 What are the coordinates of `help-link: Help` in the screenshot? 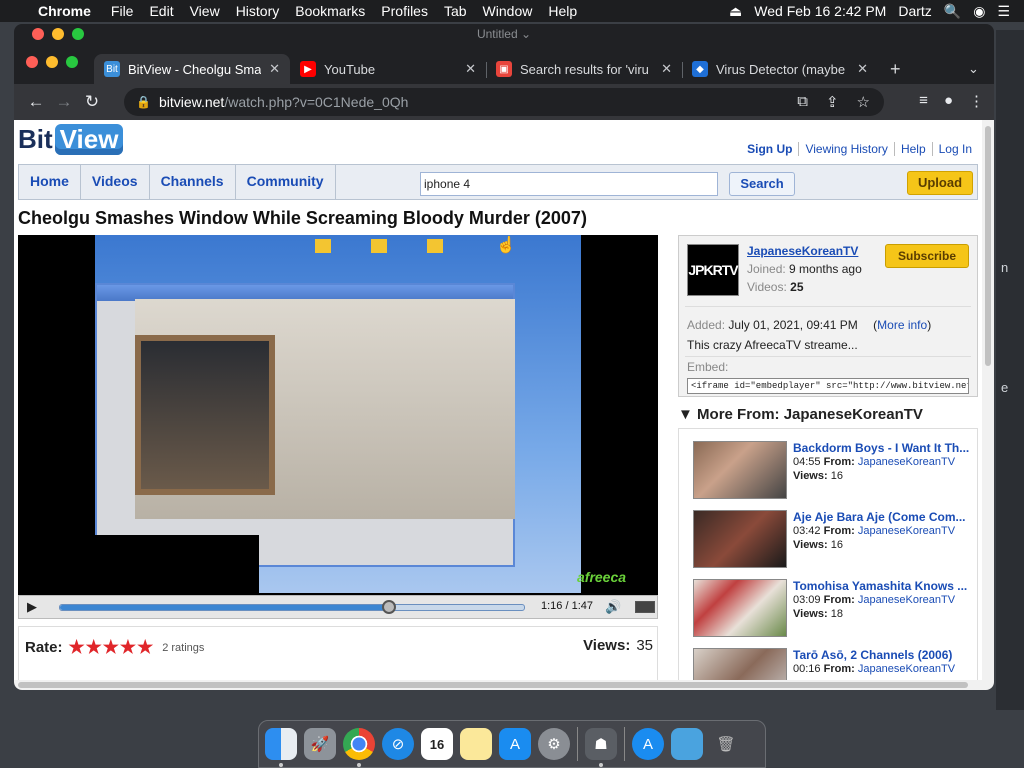 It's located at (912, 149).